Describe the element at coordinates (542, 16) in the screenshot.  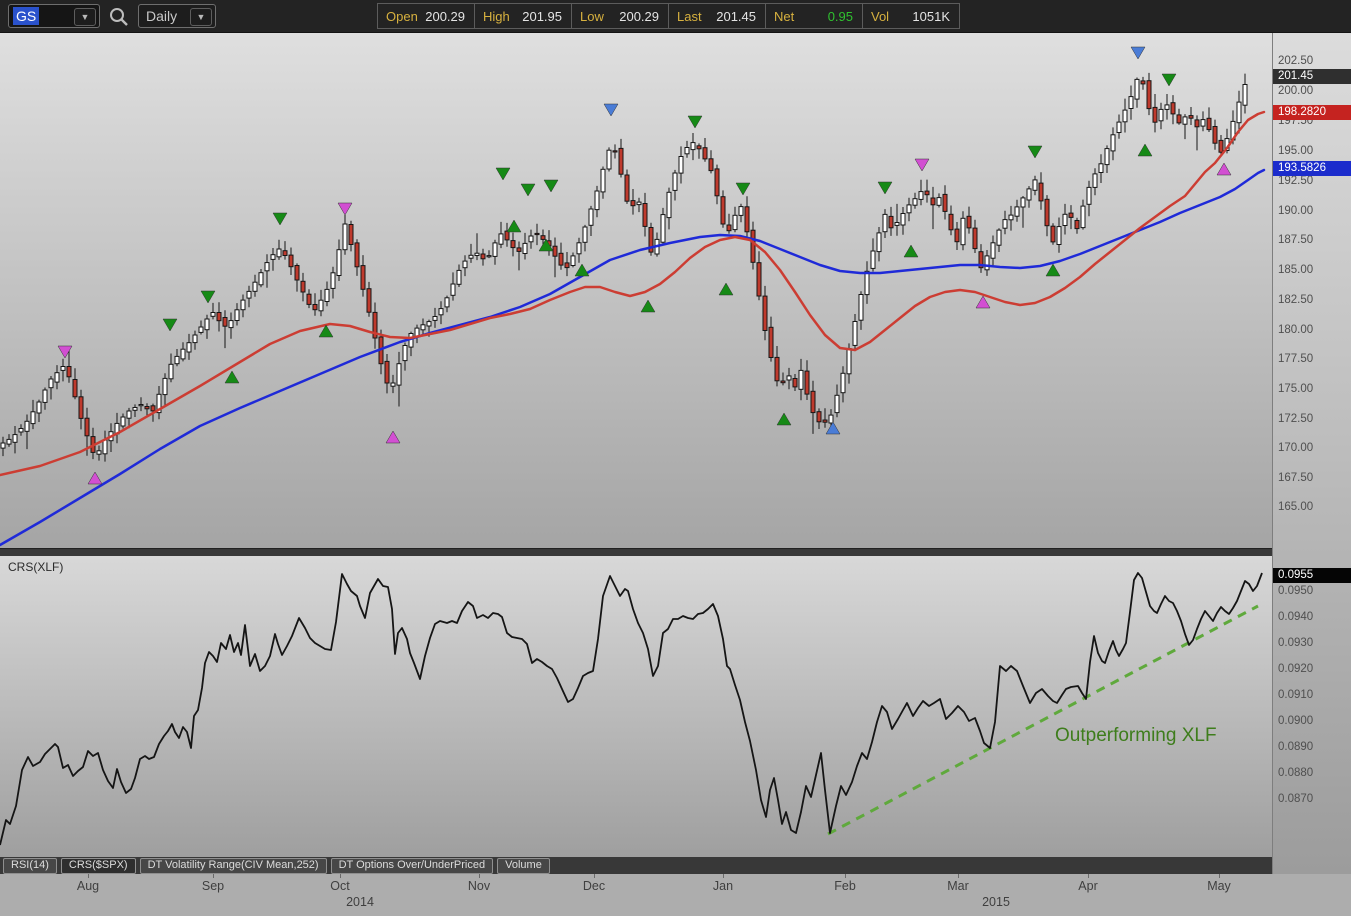
I see `ohlc-field-value: 201.95` at that location.